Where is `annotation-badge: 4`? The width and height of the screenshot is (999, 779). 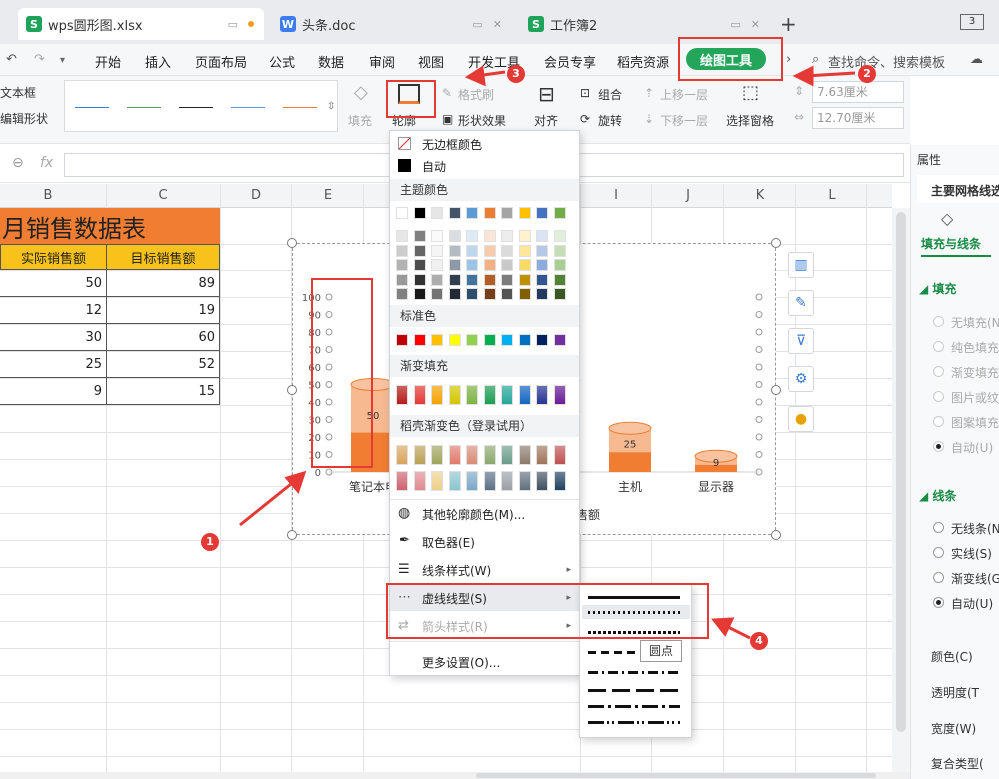
annotation-badge: 4 is located at coordinates (759, 641).